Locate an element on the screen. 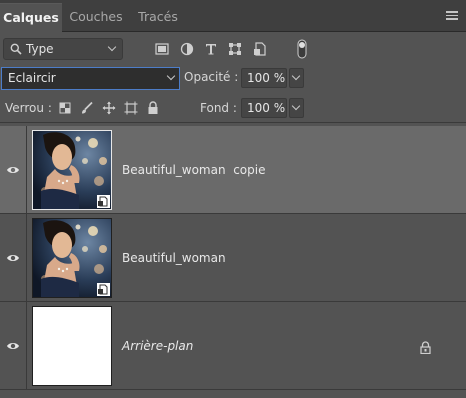  fill-value: 100 % is located at coordinates (266, 108).